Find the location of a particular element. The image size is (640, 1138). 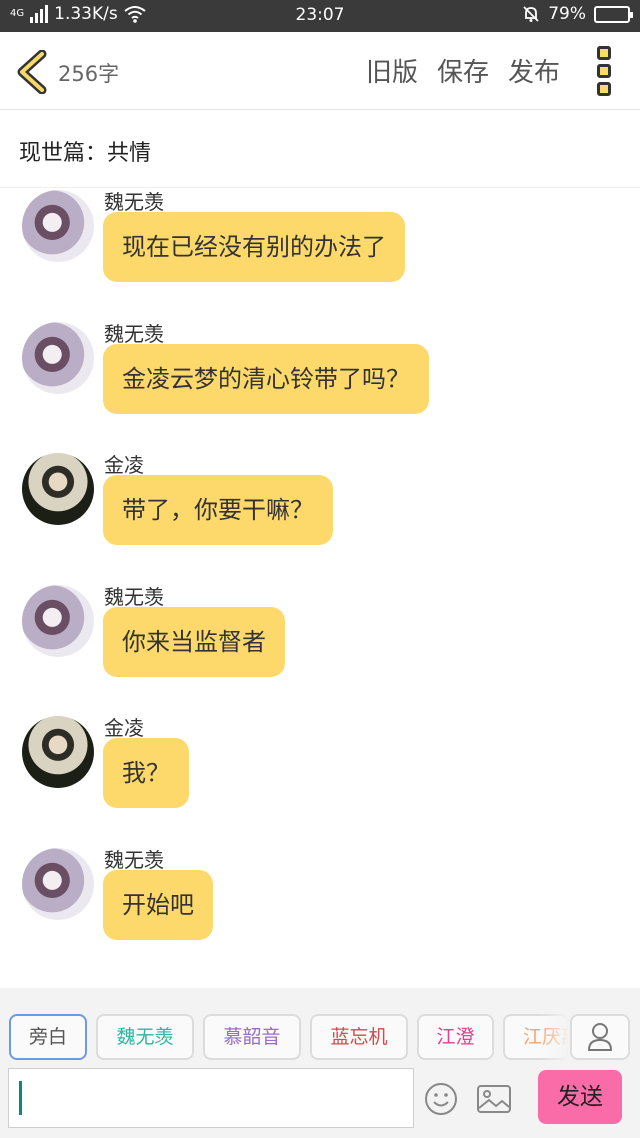

more-menu-button is located at coordinates (605, 71).